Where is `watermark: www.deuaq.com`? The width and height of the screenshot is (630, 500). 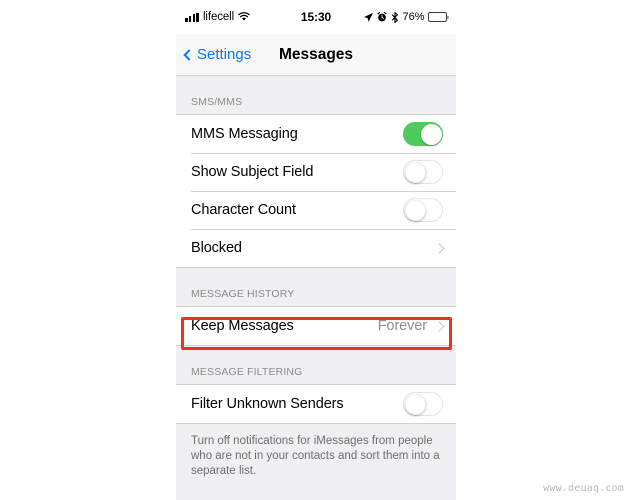
watermark: www.deuaq.com is located at coordinates (583, 488).